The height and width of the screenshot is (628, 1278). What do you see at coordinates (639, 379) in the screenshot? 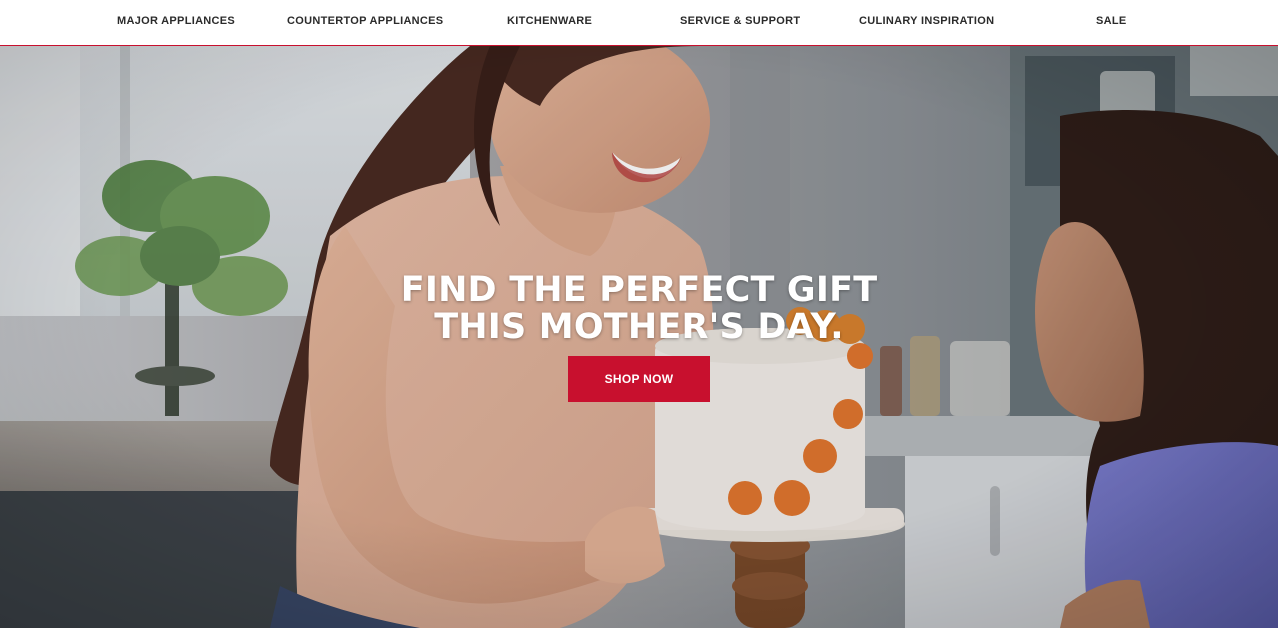
I see `shop-now-button: SHOP NOW` at bounding box center [639, 379].